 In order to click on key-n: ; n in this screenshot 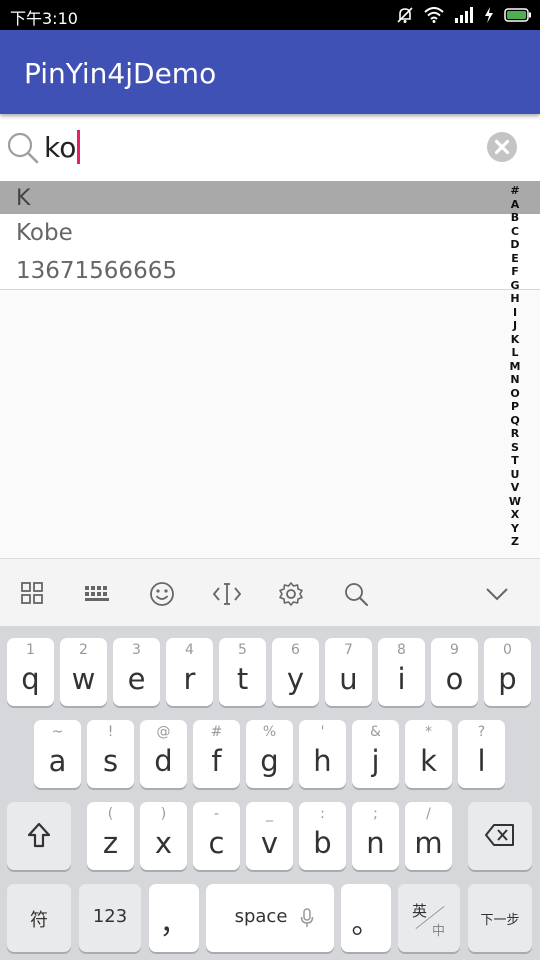, I will do `click(375, 836)`.